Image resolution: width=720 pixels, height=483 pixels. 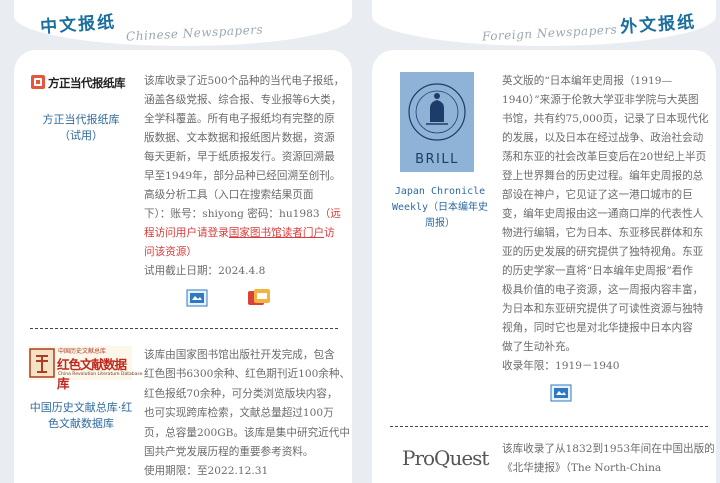 I want to click on analysis-tool-icon, so click(x=259, y=298).